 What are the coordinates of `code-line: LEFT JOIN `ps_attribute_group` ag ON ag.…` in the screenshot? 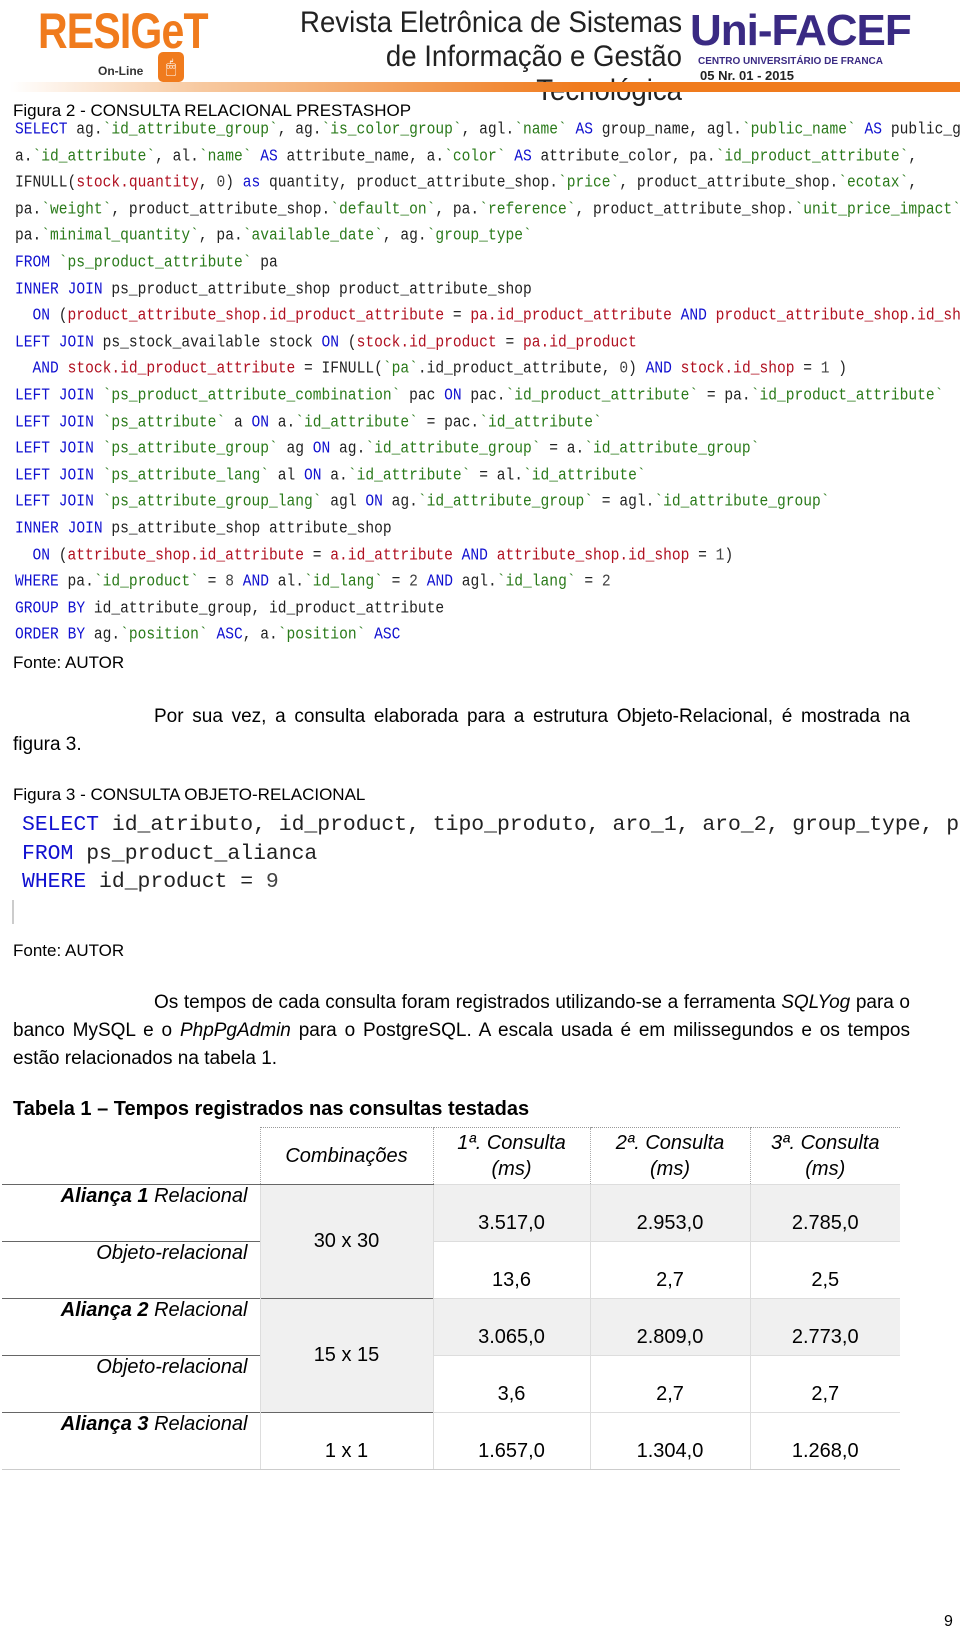 It's located at (387, 449).